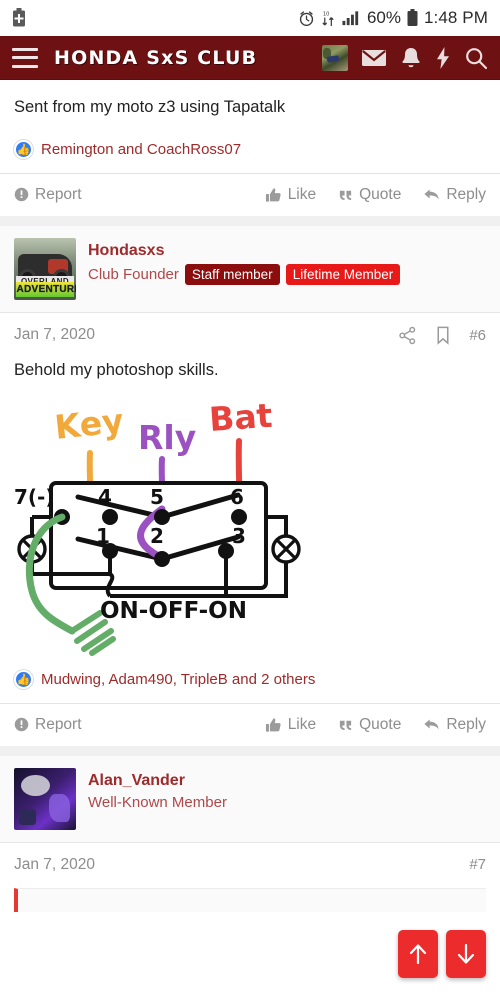 Image resolution: width=500 pixels, height=1000 pixels. I want to click on post-username: Alan_Vander, so click(157, 781).